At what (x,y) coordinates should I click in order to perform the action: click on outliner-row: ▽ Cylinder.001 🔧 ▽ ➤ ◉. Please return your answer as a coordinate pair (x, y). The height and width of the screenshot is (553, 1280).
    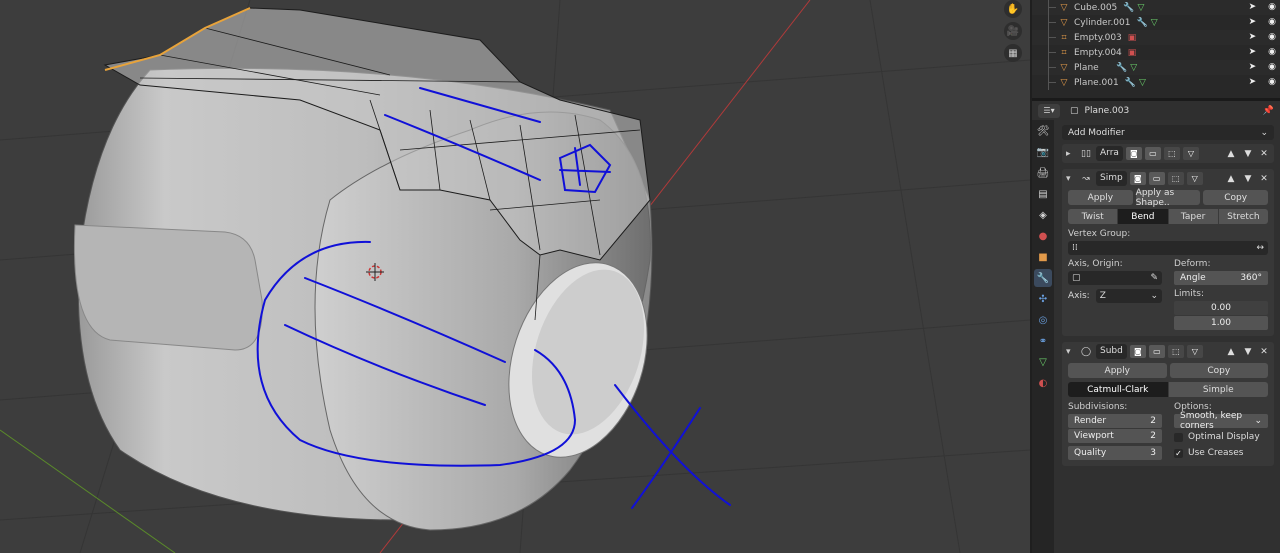
    Looking at the image, I should click on (1156, 22).